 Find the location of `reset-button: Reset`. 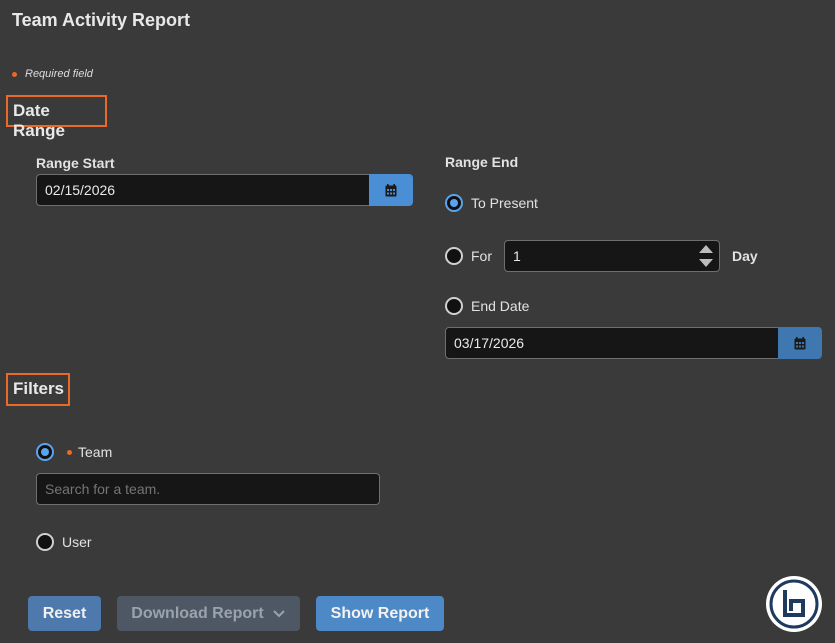

reset-button: Reset is located at coordinates (64, 613).